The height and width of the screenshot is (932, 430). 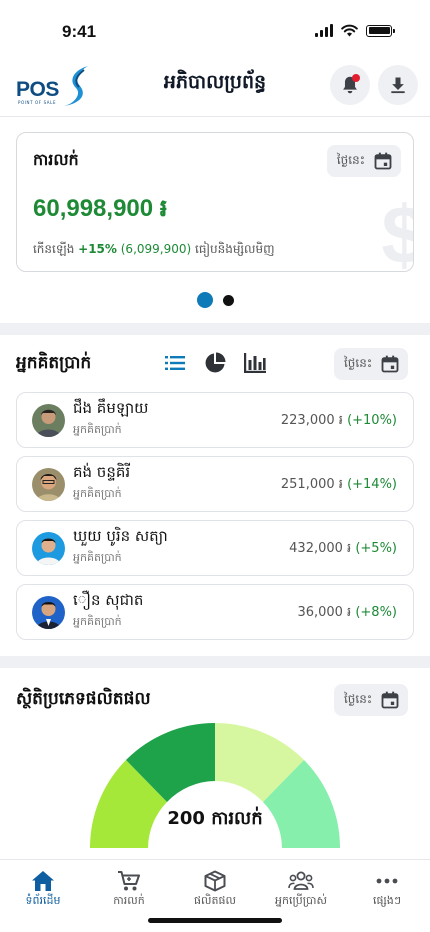 I want to click on cart-icon, so click(x=129, y=881).